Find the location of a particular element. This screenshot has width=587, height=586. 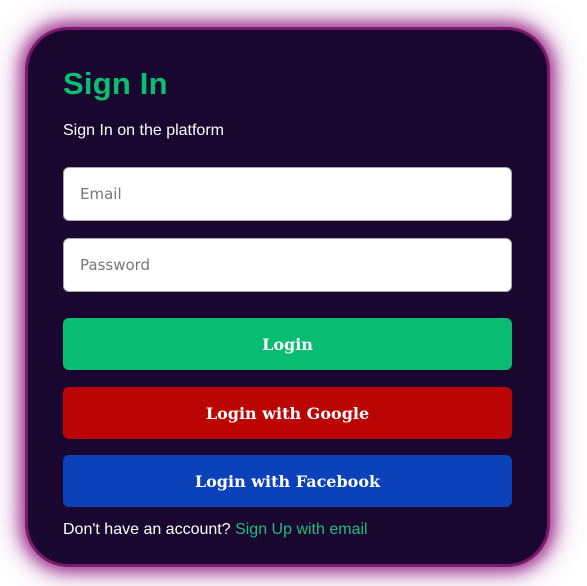

login-with-facebook-button: Login with Facebook is located at coordinates (287, 481).